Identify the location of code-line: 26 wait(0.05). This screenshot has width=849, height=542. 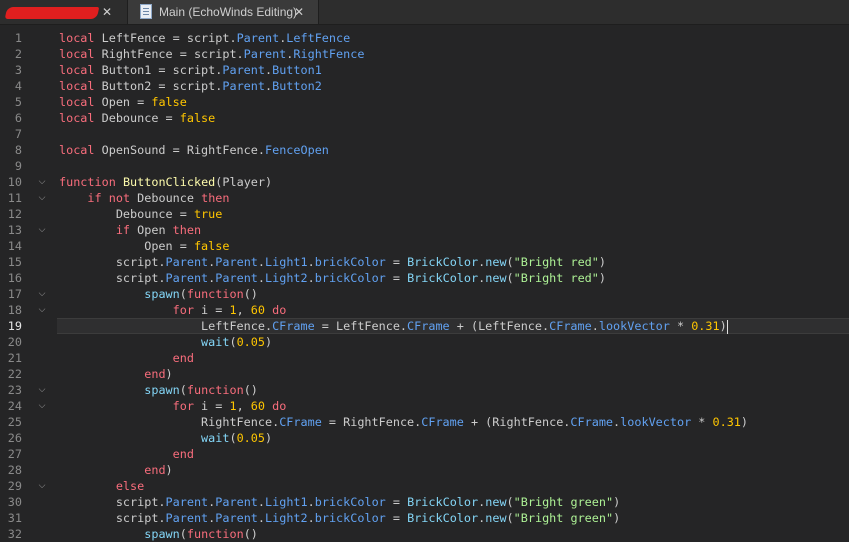
(424, 438).